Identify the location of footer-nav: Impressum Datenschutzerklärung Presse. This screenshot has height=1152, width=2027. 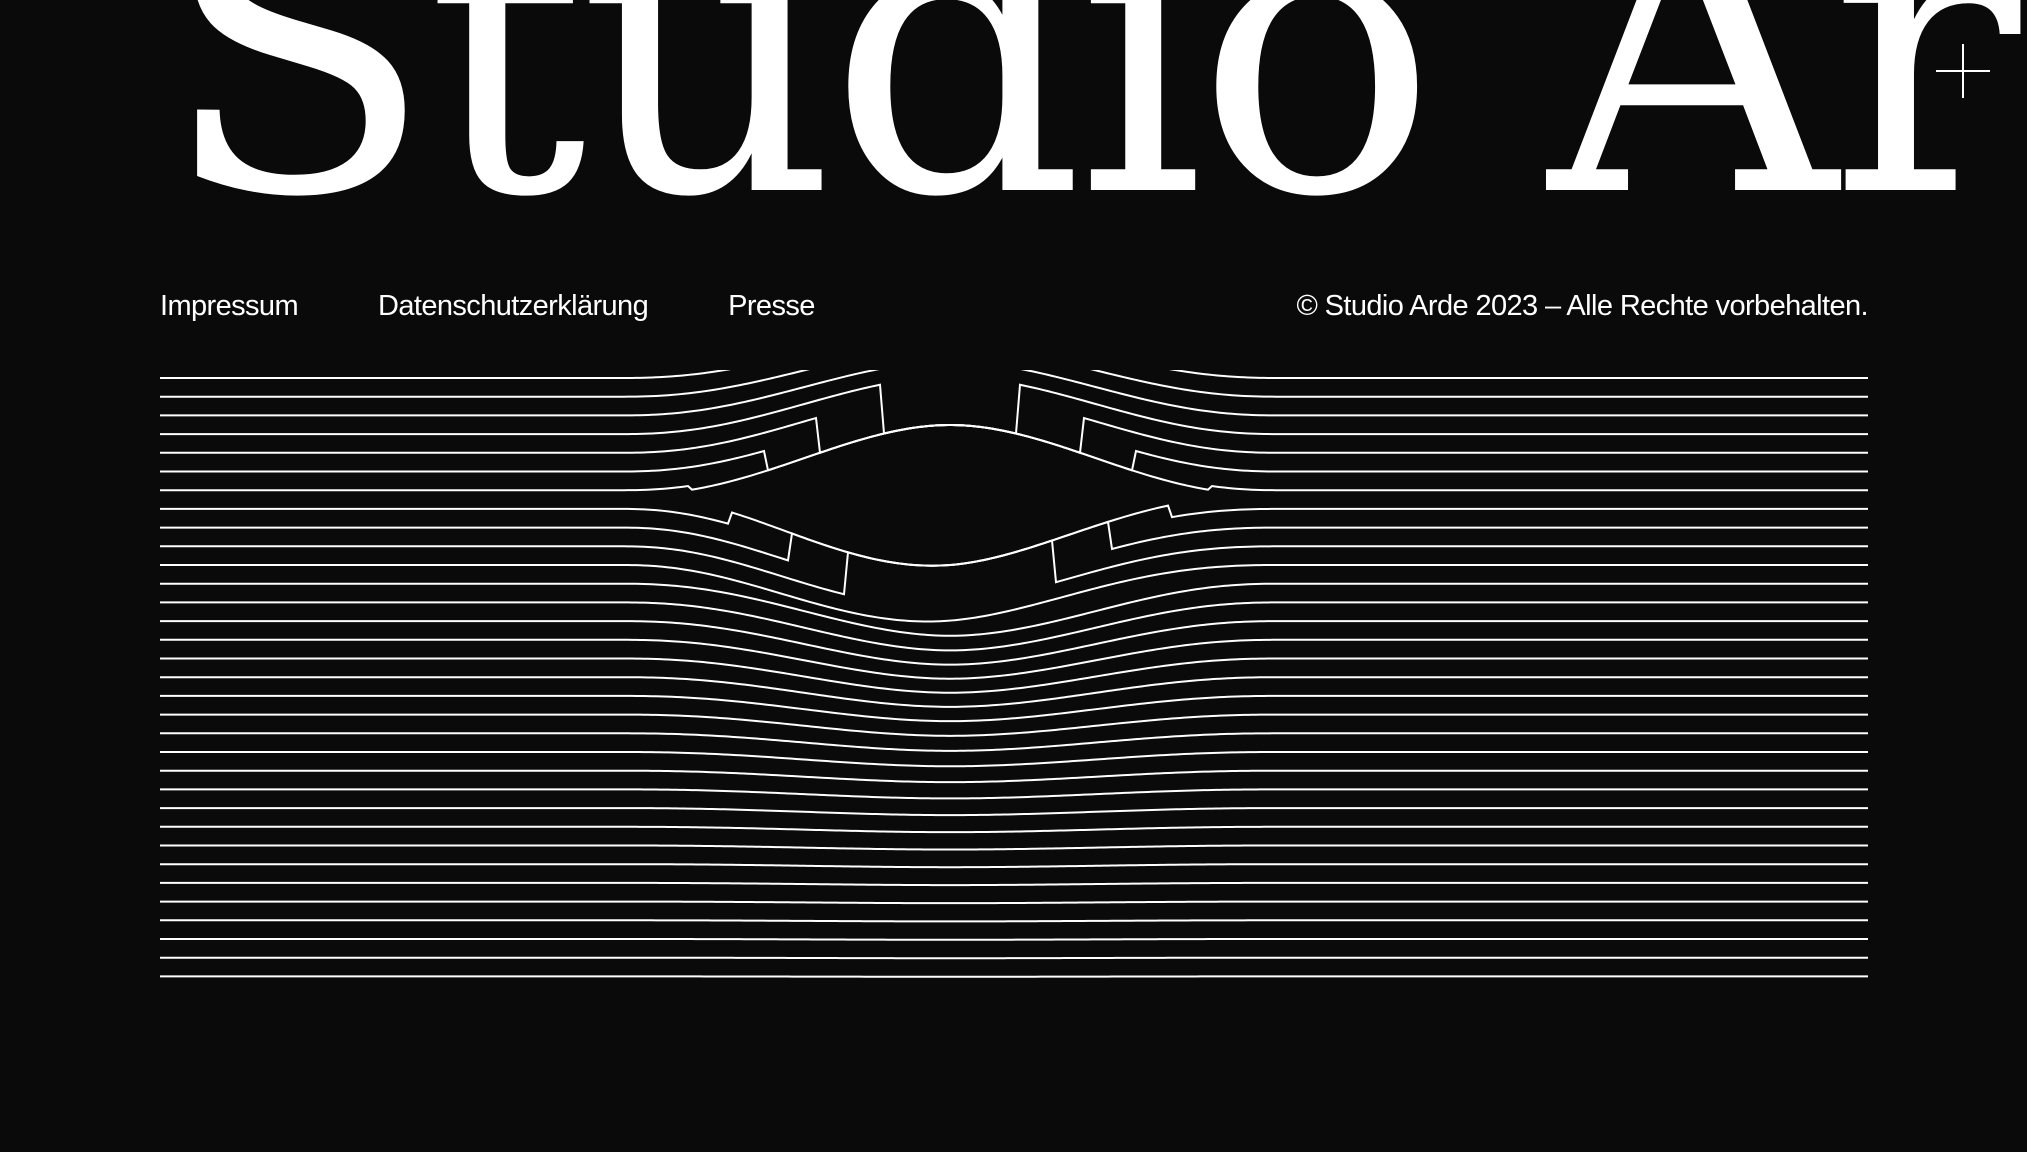
(527, 306).